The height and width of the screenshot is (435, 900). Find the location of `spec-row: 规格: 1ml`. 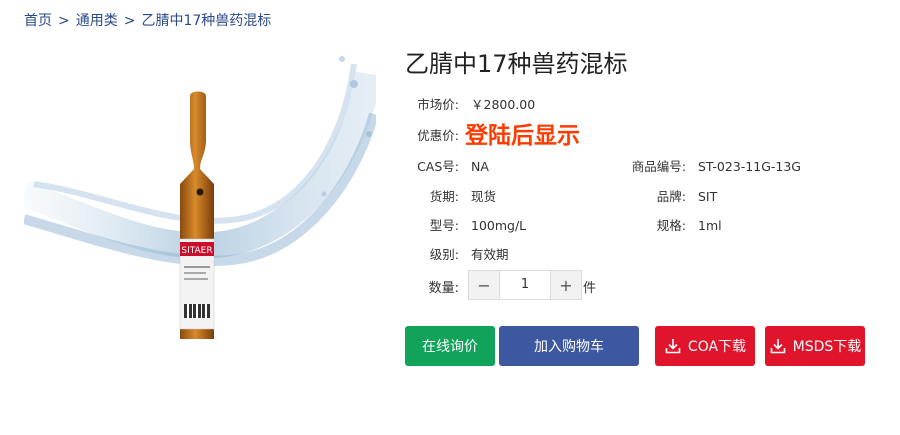

spec-row: 规格: 1ml is located at coordinates (671, 224).